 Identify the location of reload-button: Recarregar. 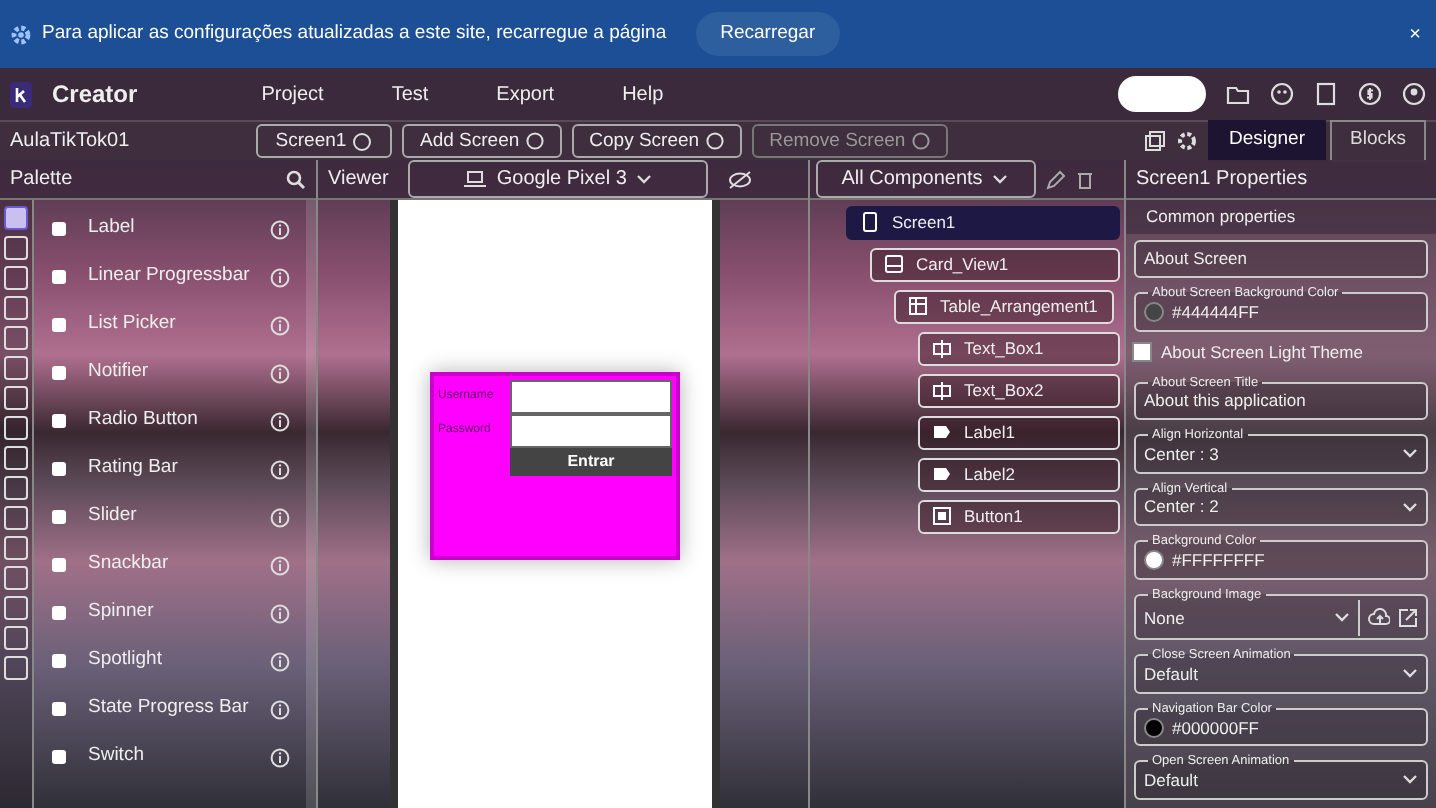
(768, 34).